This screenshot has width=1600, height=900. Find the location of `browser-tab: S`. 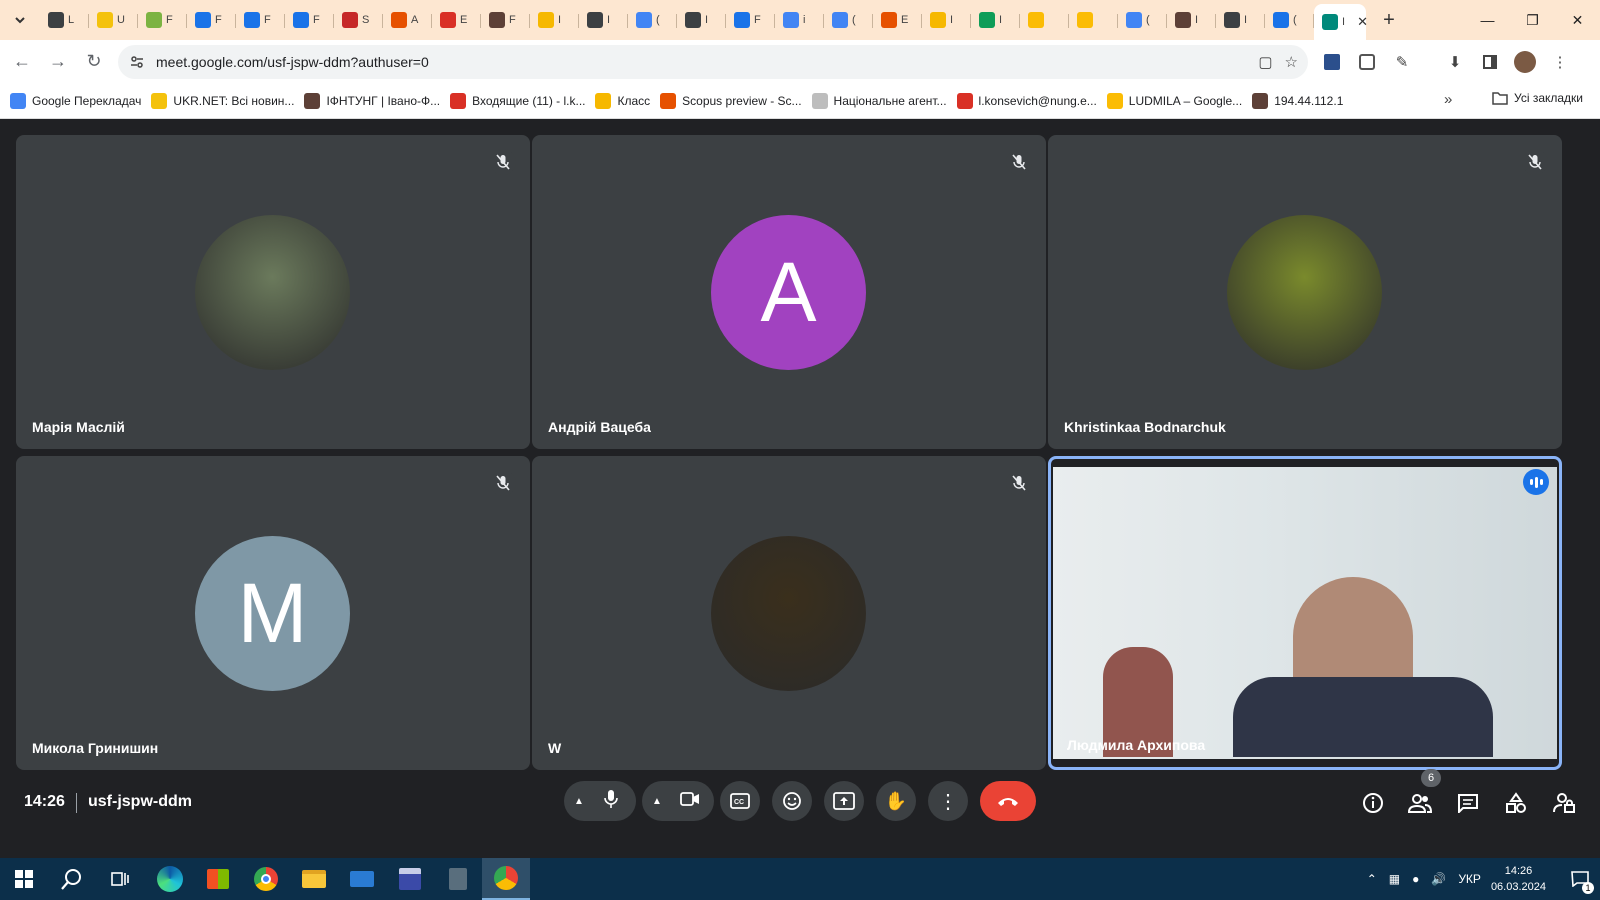

browser-tab: S is located at coordinates (358, 20).